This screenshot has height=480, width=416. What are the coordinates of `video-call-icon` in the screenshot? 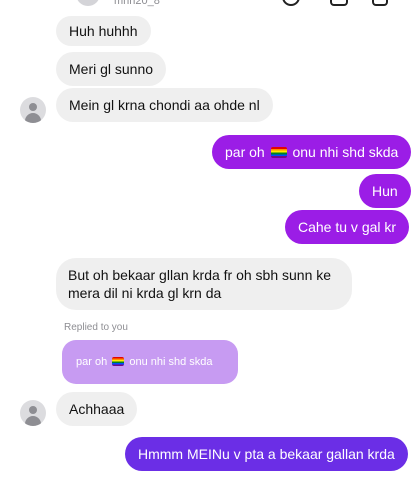 It's located at (339, 3).